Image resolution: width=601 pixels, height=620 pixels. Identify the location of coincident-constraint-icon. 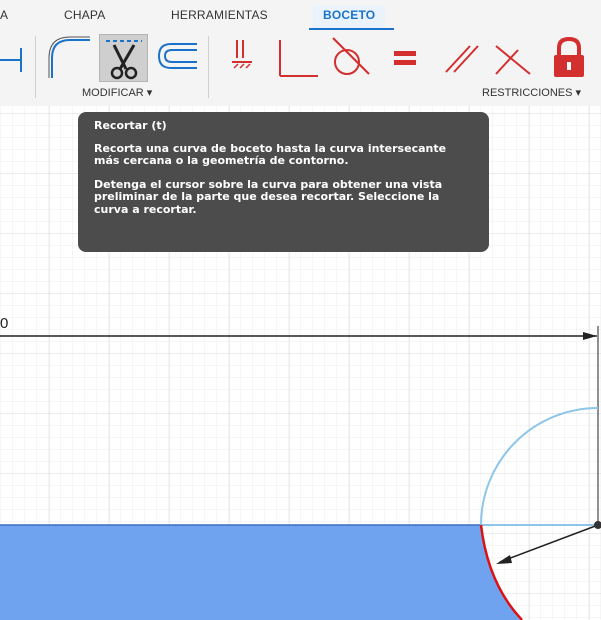
(243, 57).